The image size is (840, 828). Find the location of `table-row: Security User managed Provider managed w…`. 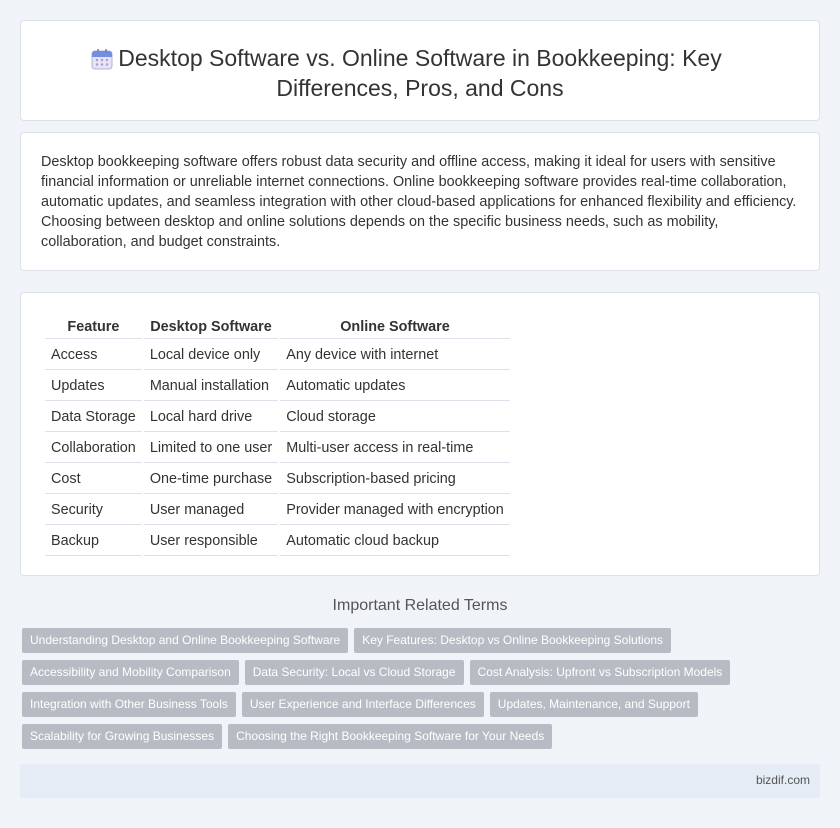

table-row: Security User managed Provider managed w… is located at coordinates (277, 510).